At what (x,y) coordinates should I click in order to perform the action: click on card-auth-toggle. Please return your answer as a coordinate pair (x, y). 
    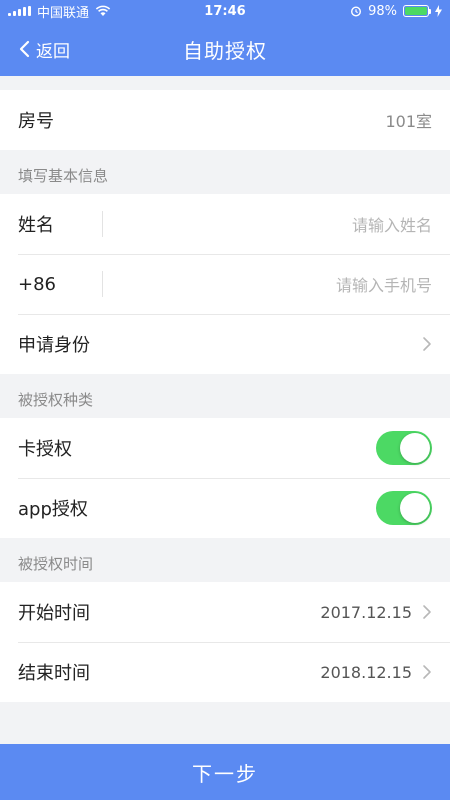
    Looking at the image, I should click on (404, 448).